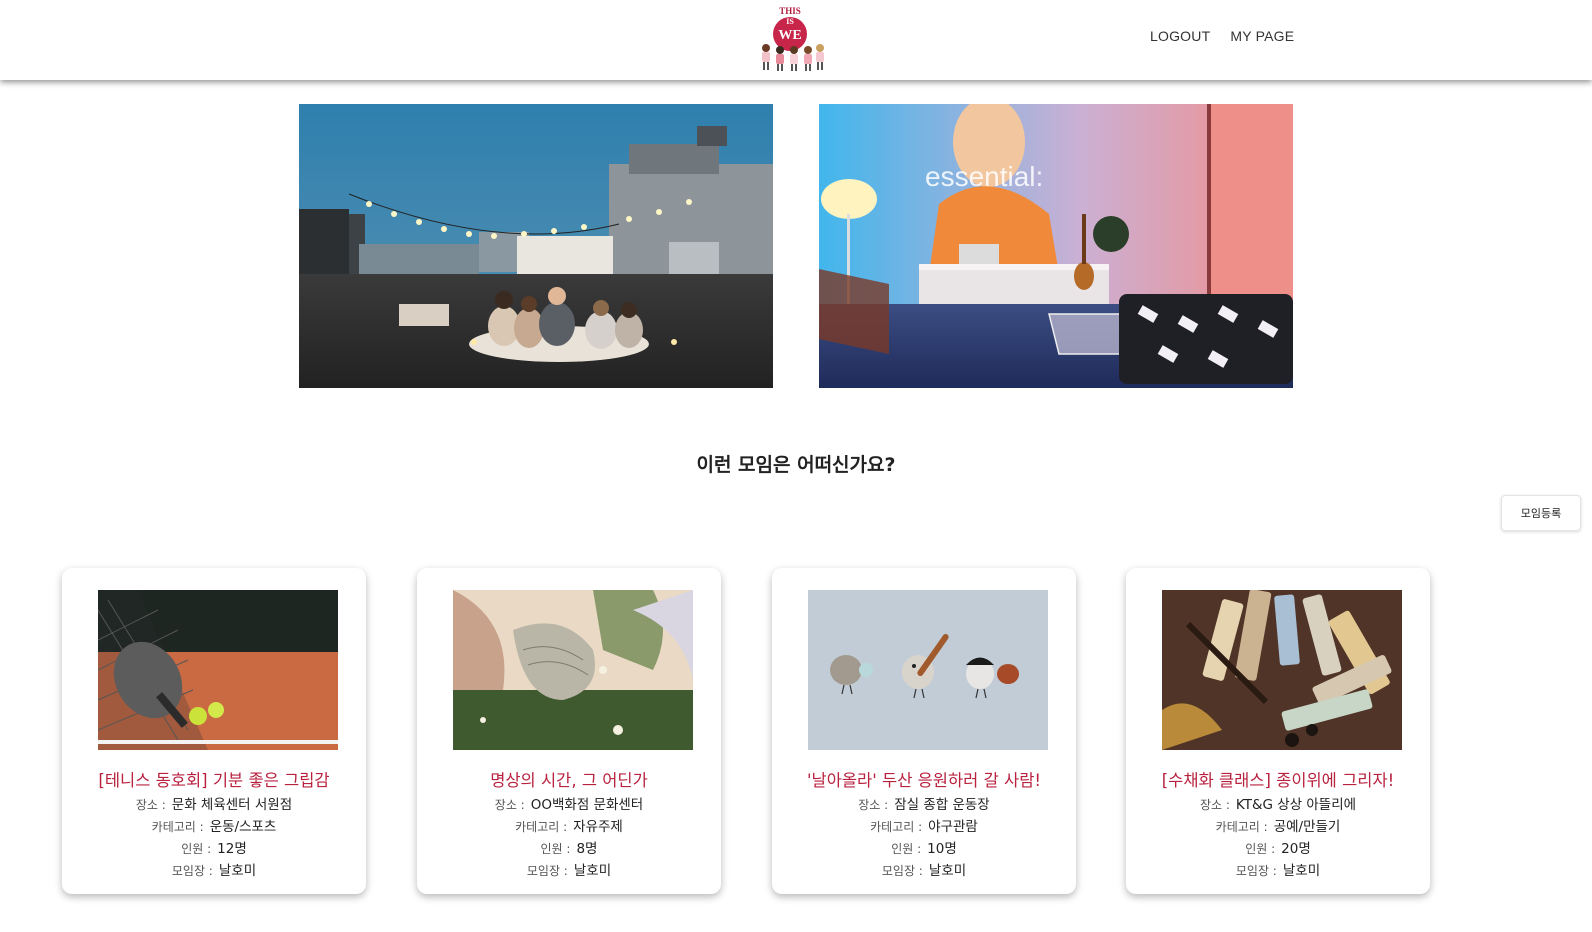  What do you see at coordinates (1278, 849) in the screenshot?
I see `people-row: 인원 : 20명` at bounding box center [1278, 849].